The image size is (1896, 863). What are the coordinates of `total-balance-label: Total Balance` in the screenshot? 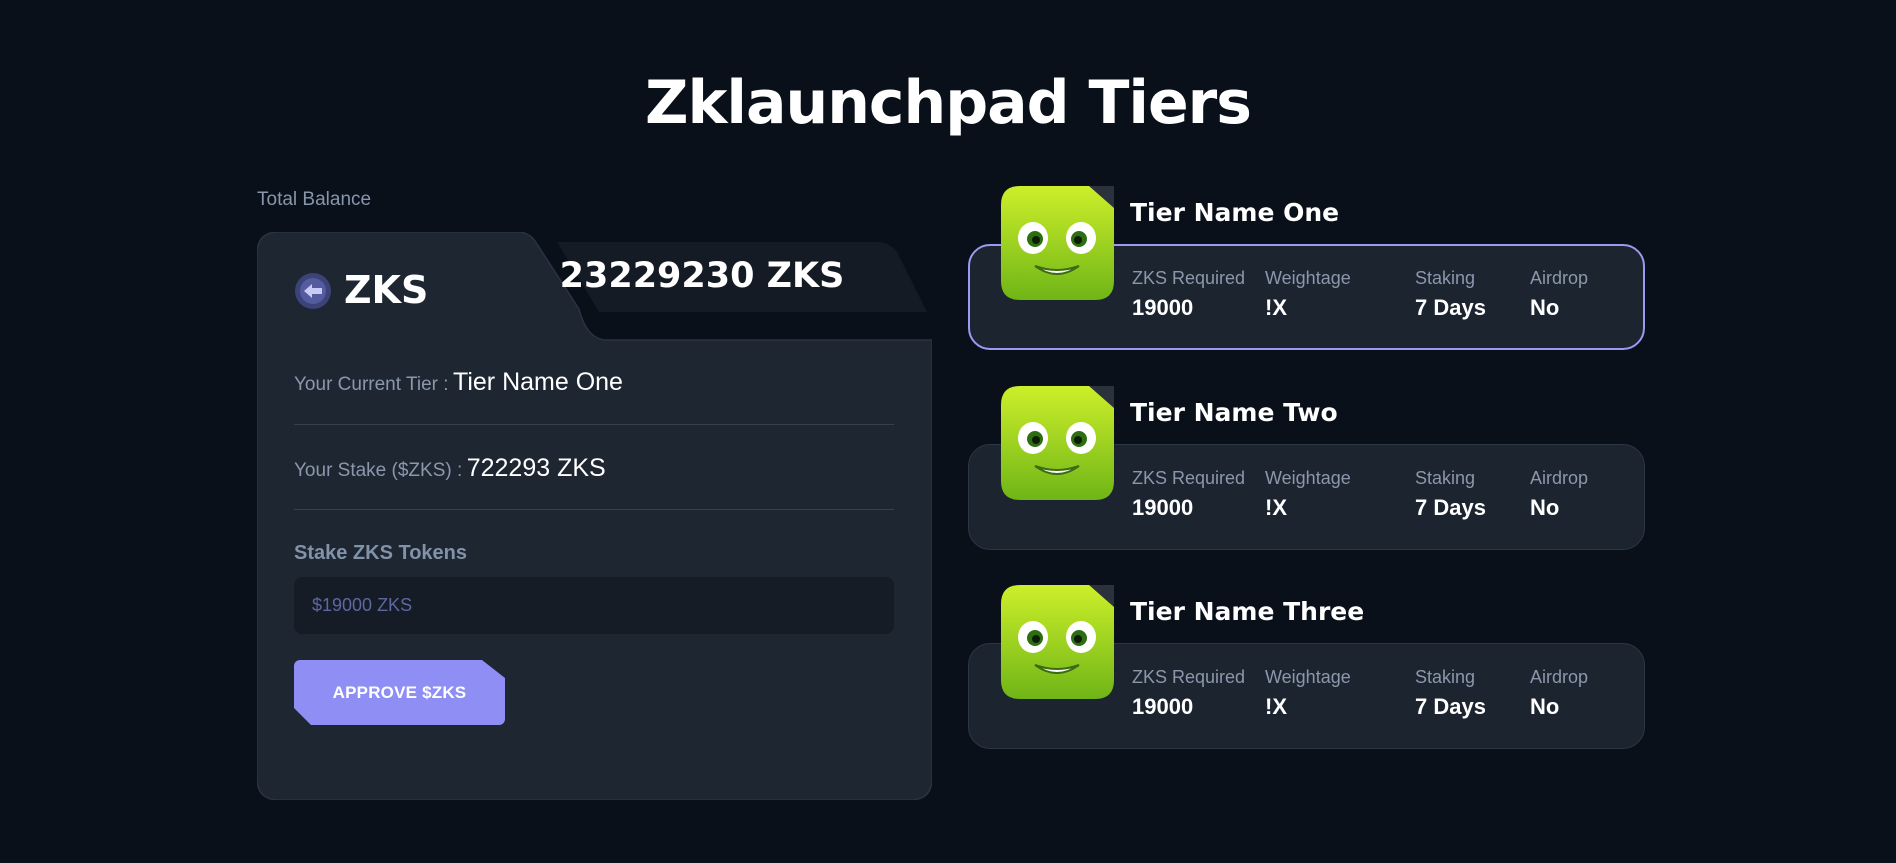 It's located at (314, 199).